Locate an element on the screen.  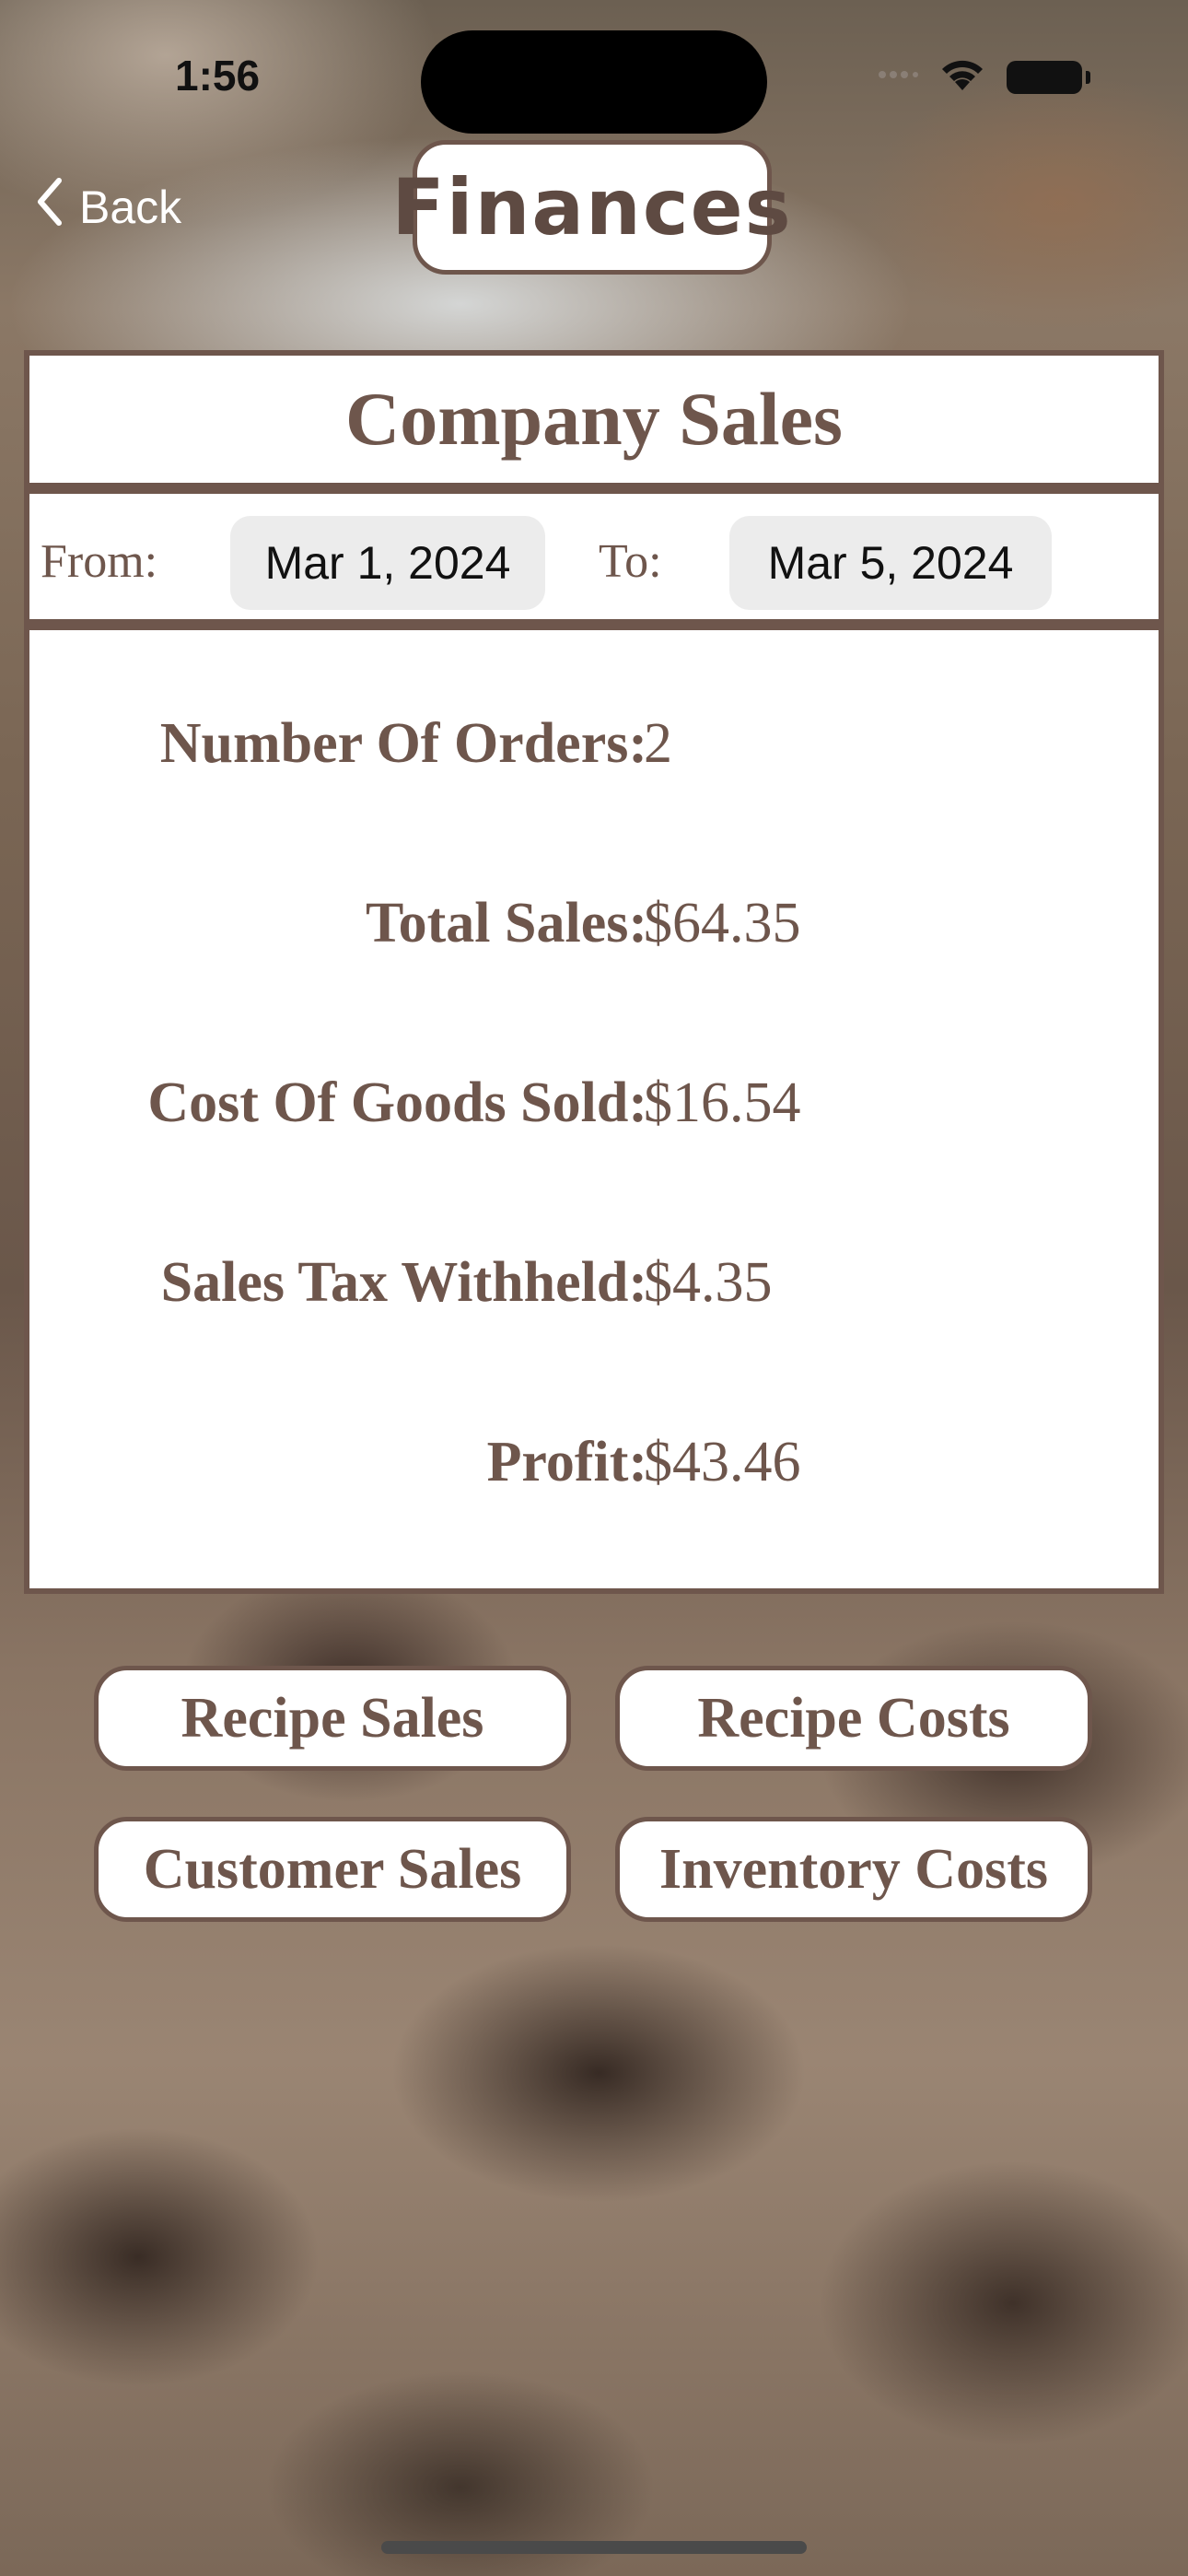
back-label: Back is located at coordinates (130, 207).